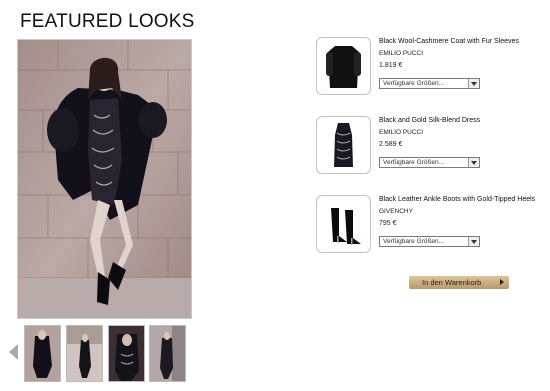 This screenshot has width=550, height=391. What do you see at coordinates (343, 224) in the screenshot?
I see `product-image-boots` at bounding box center [343, 224].